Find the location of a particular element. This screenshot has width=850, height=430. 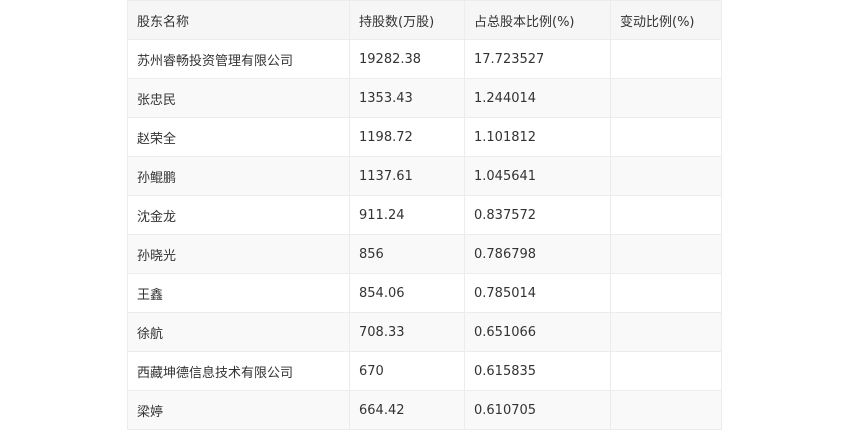

table-row: 孙晓光 856 0.786798 is located at coordinates (424, 254).